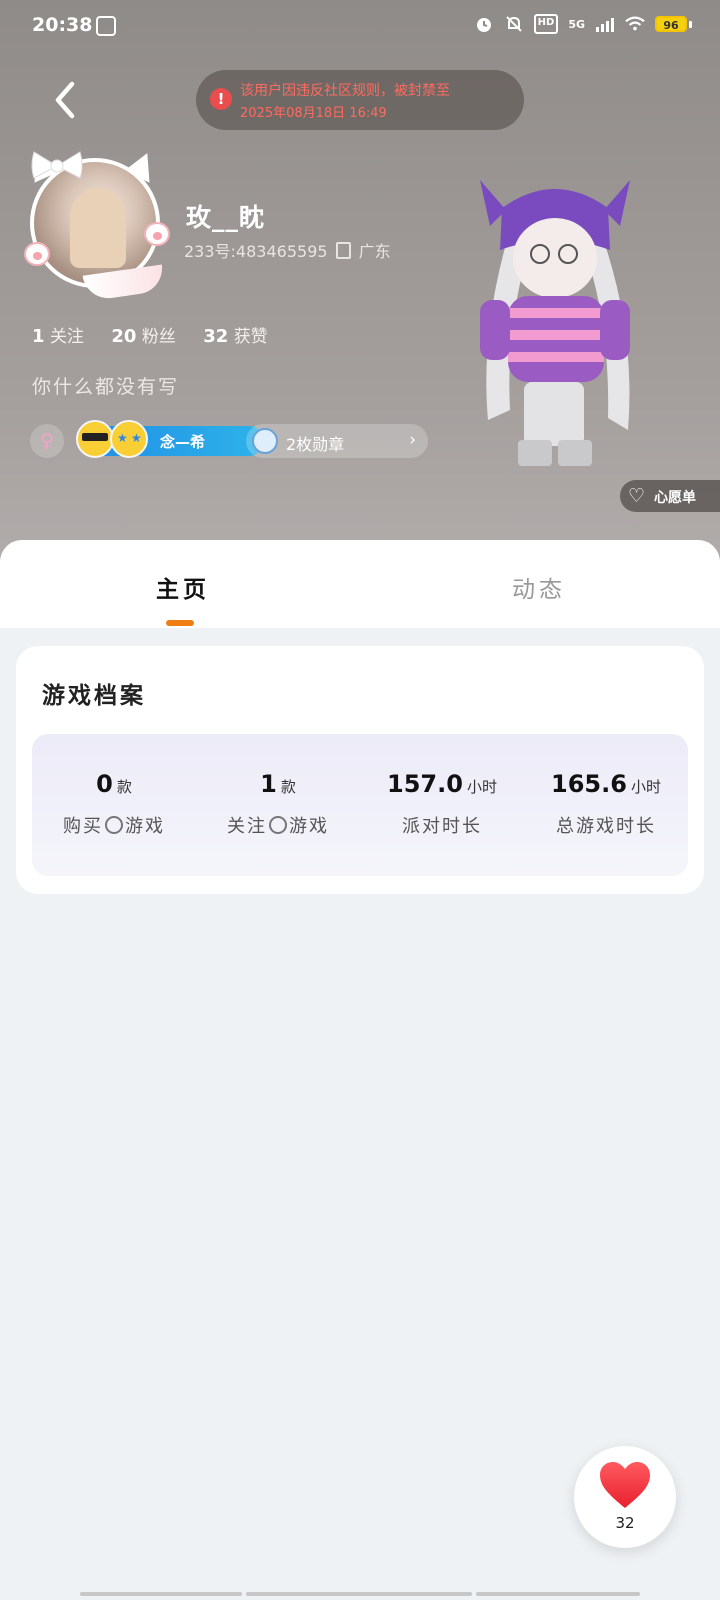 The height and width of the screenshot is (1600, 720). I want to click on stat-party-time: 157.0 小时 派对时长, so click(442, 804).